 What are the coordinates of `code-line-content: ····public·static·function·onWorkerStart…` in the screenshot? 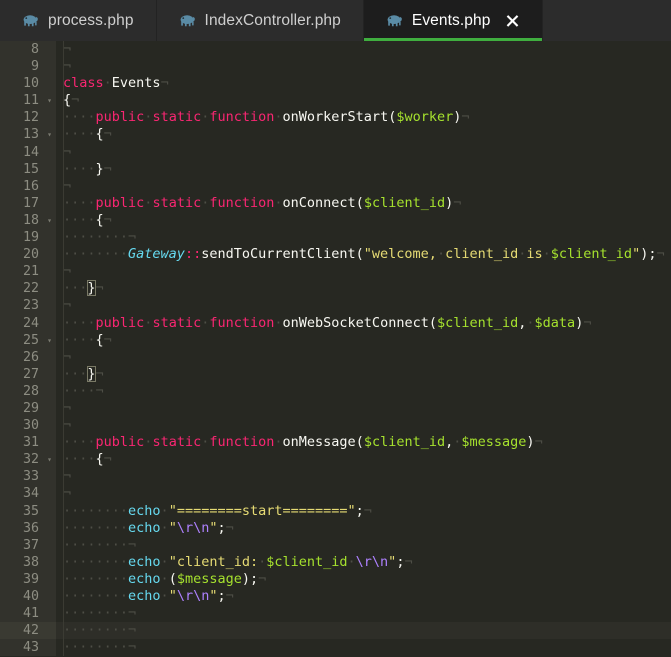 It's located at (363, 118).